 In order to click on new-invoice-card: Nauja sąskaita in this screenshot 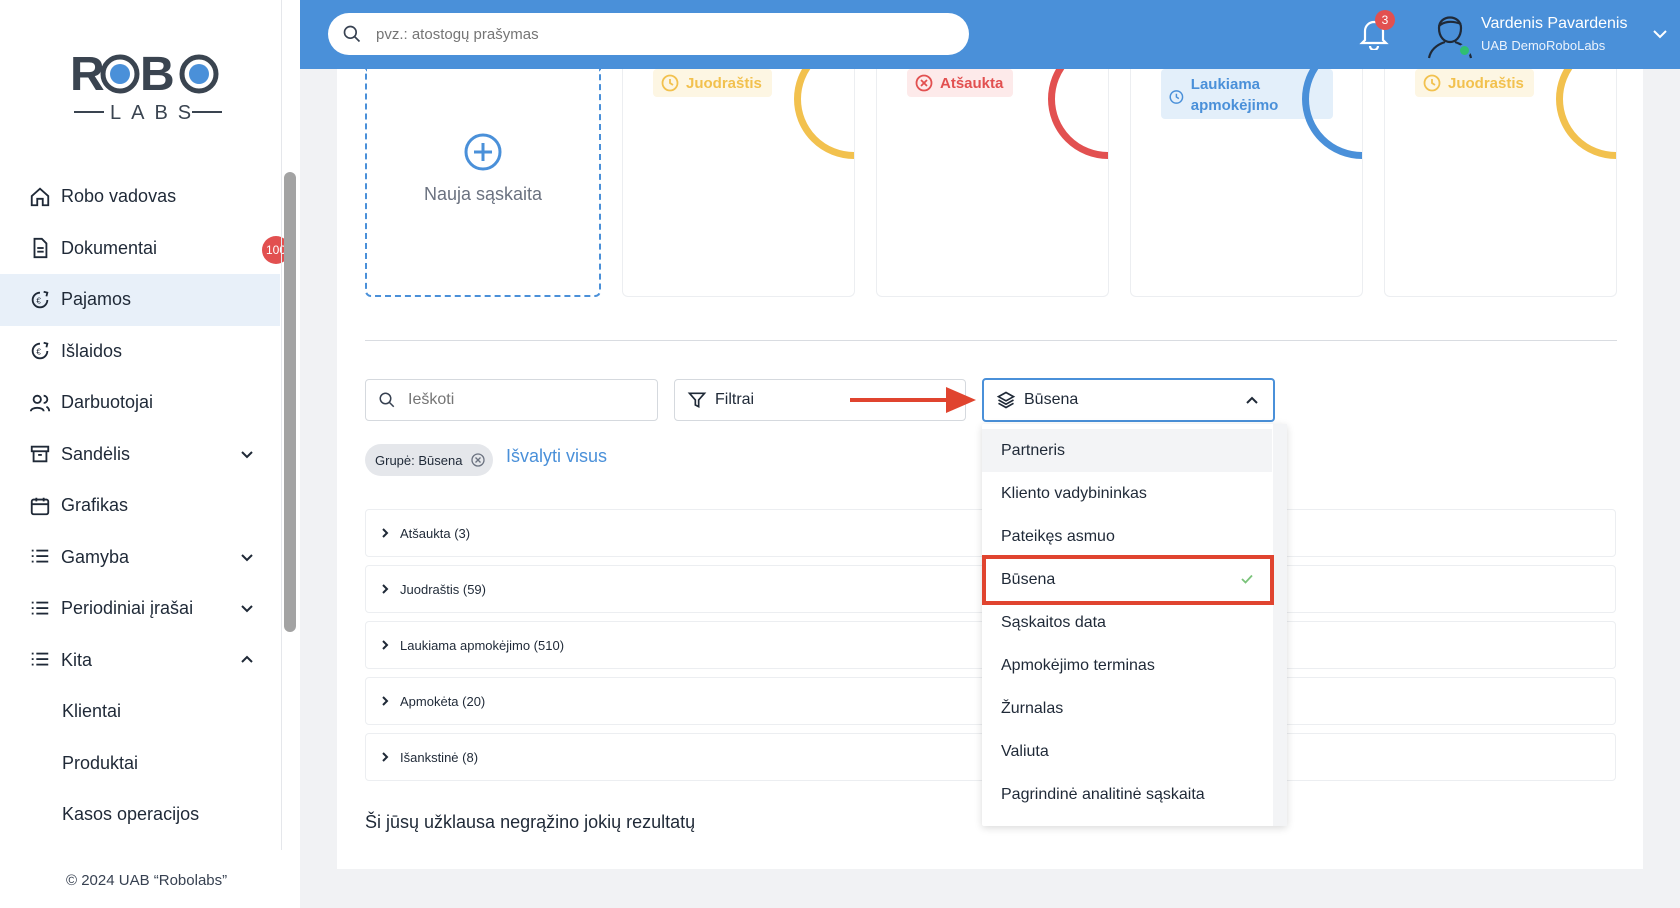, I will do `click(483, 183)`.